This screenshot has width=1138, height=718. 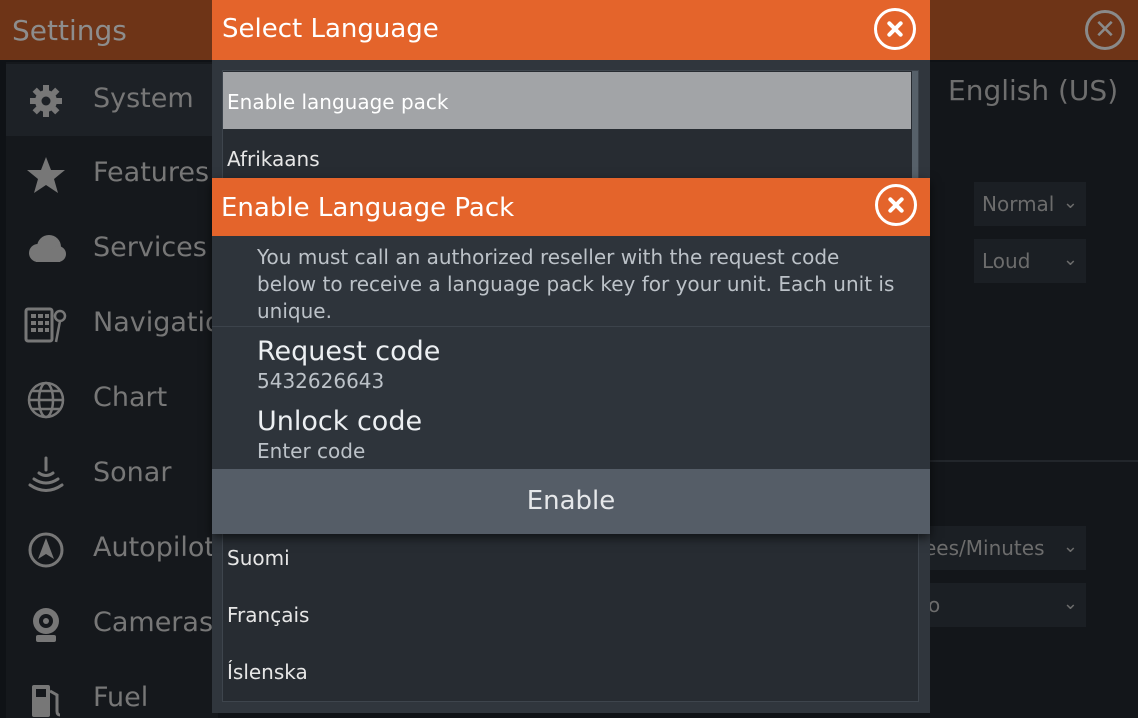 I want to click on sidebar-item-label: Chart, so click(x=130, y=397).